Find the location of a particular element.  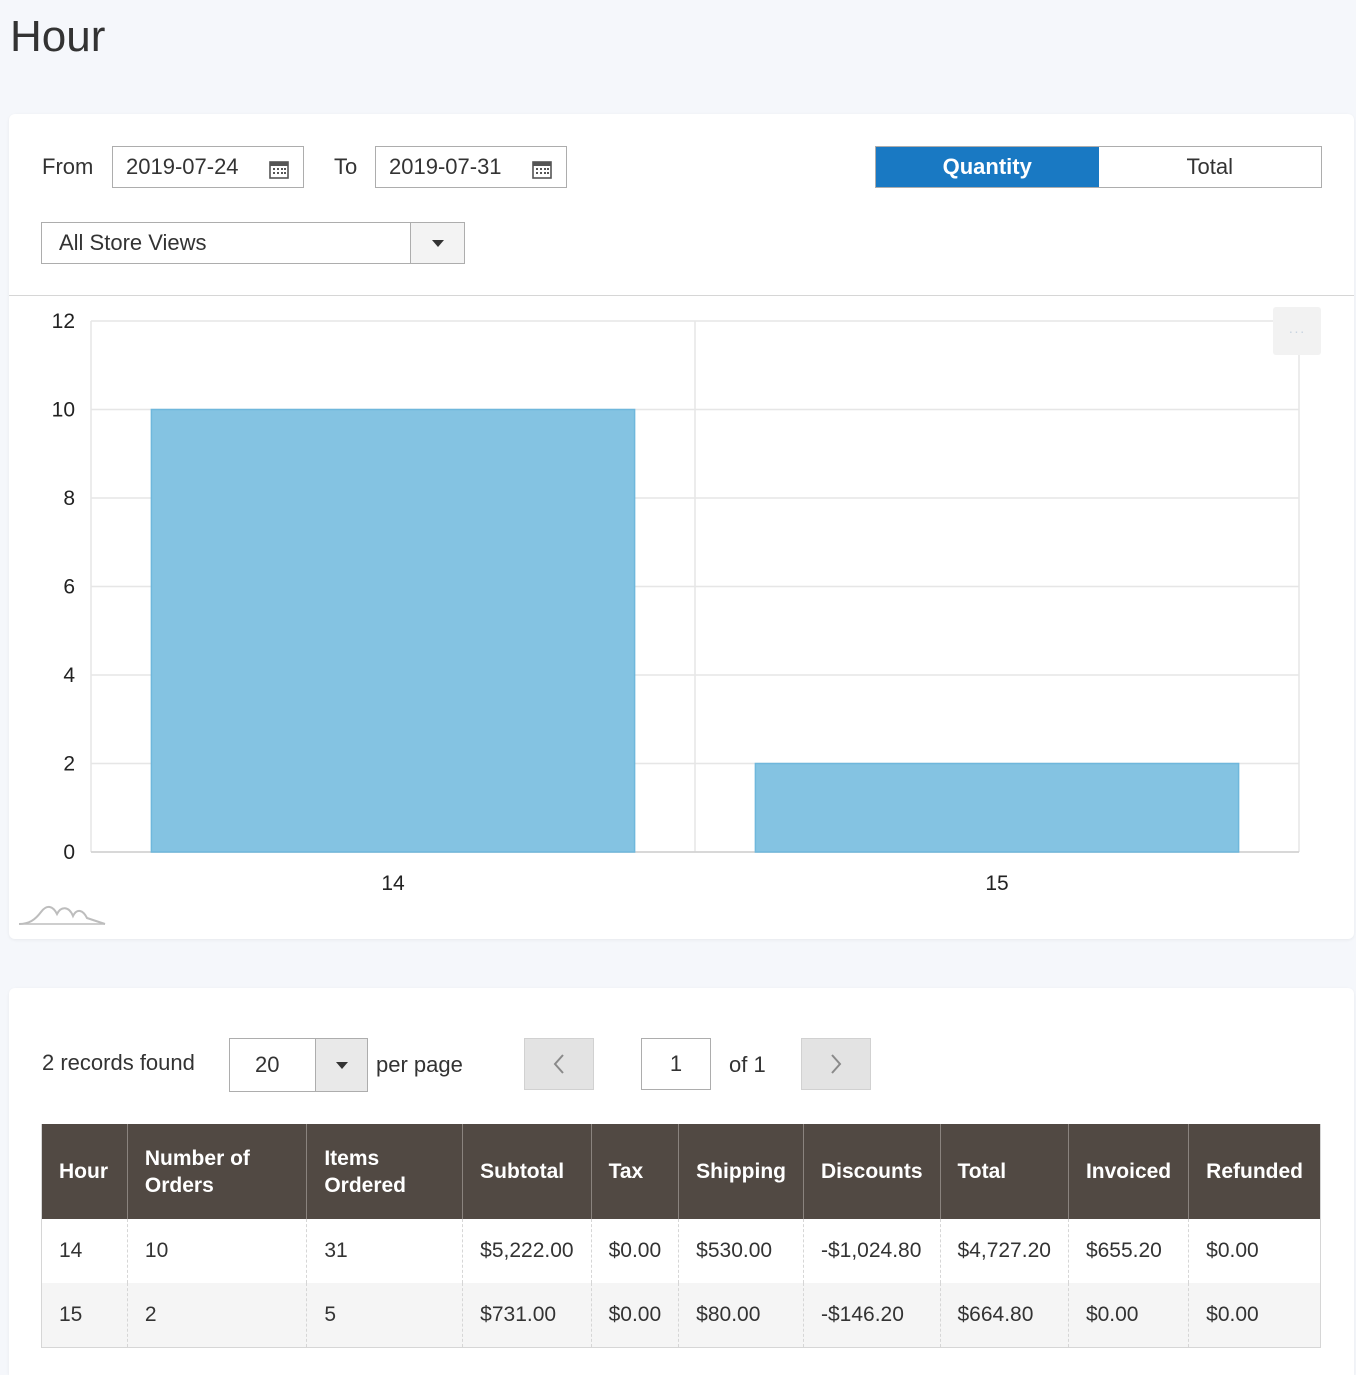

column-header: Number of Orders is located at coordinates (217, 1171).